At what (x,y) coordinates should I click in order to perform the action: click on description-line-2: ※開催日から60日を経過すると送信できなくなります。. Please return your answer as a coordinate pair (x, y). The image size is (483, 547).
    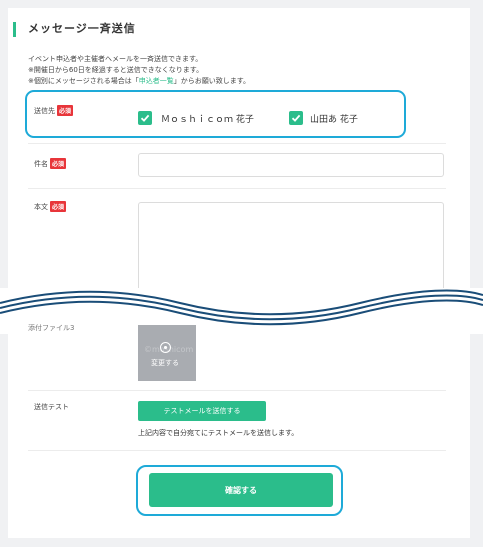
    Looking at the image, I should click on (116, 70).